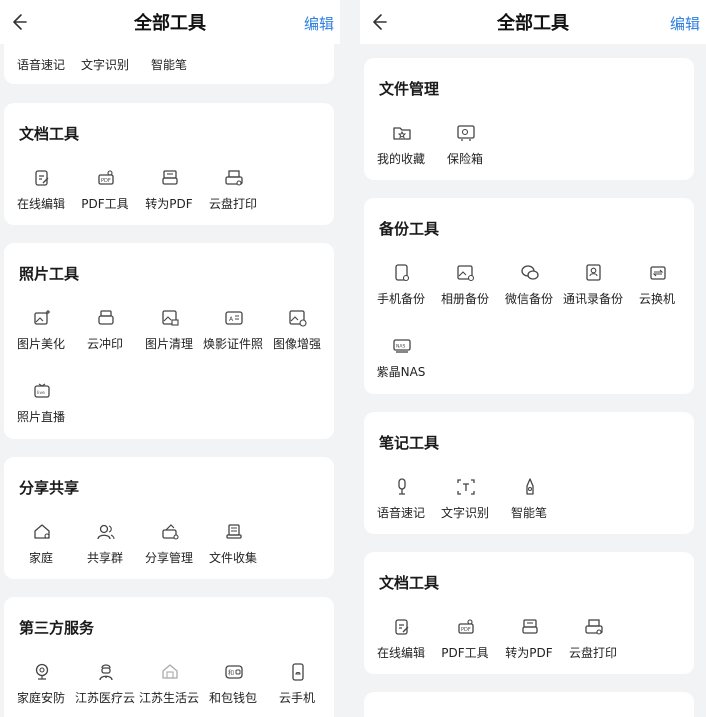 The image size is (706, 717). What do you see at coordinates (401, 372) in the screenshot?
I see `tool-label: 紫晶NAS` at bounding box center [401, 372].